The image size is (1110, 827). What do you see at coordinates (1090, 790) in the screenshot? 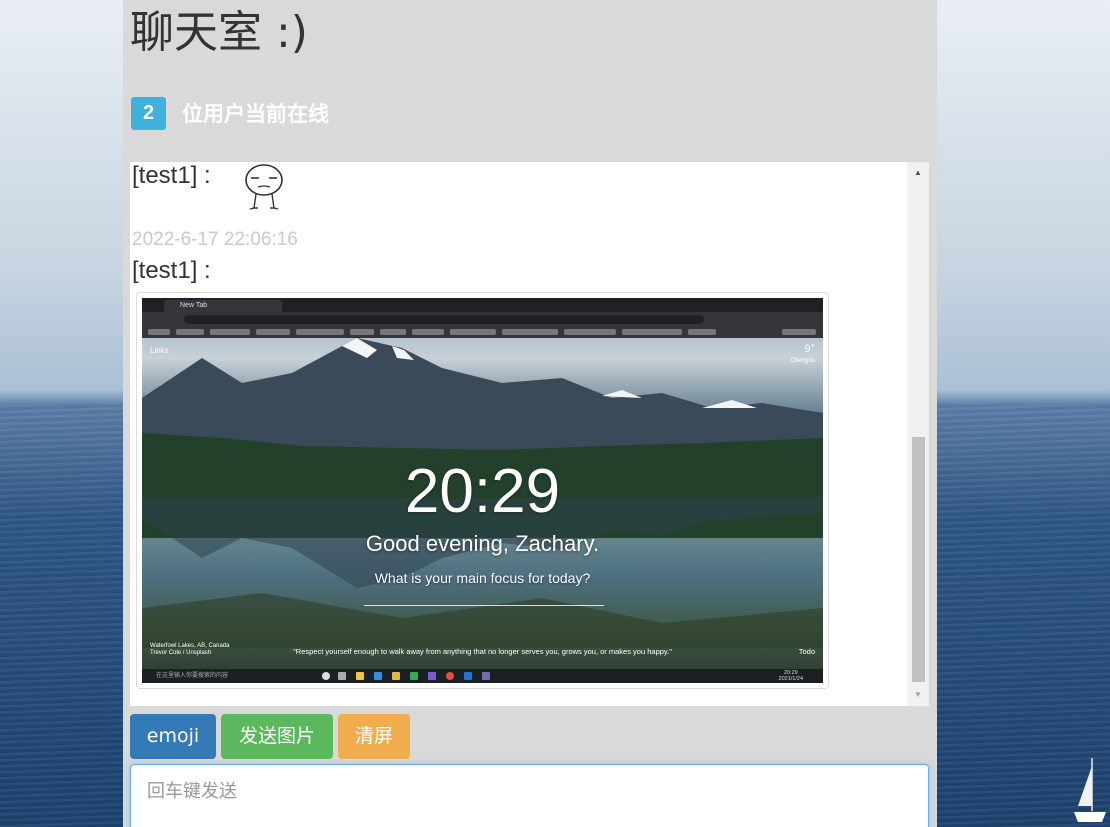
I see `boat-decoration` at bounding box center [1090, 790].